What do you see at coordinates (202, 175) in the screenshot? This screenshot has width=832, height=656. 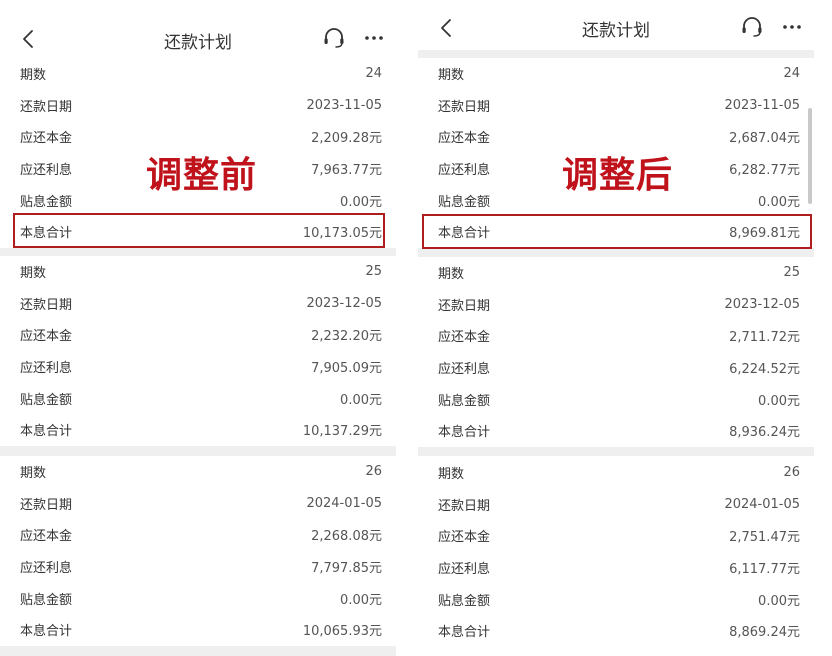 I see `before-adjustment-label: 调整前` at bounding box center [202, 175].